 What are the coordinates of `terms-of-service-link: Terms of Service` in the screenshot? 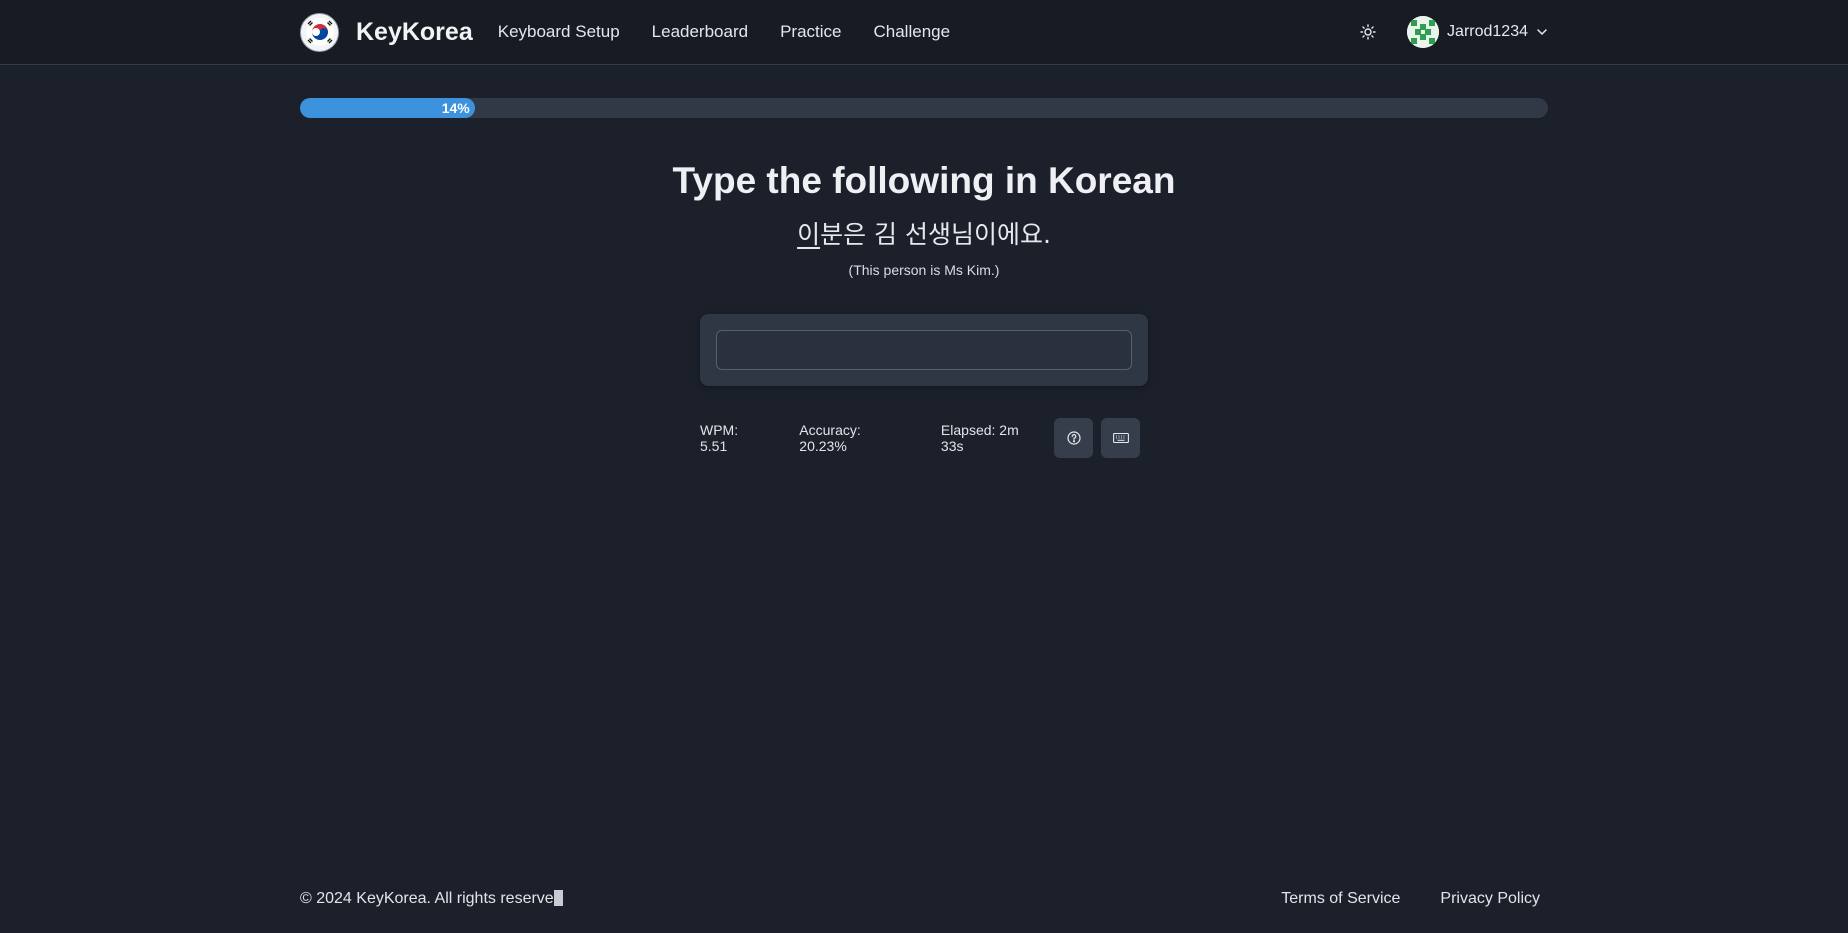 It's located at (1340, 899).